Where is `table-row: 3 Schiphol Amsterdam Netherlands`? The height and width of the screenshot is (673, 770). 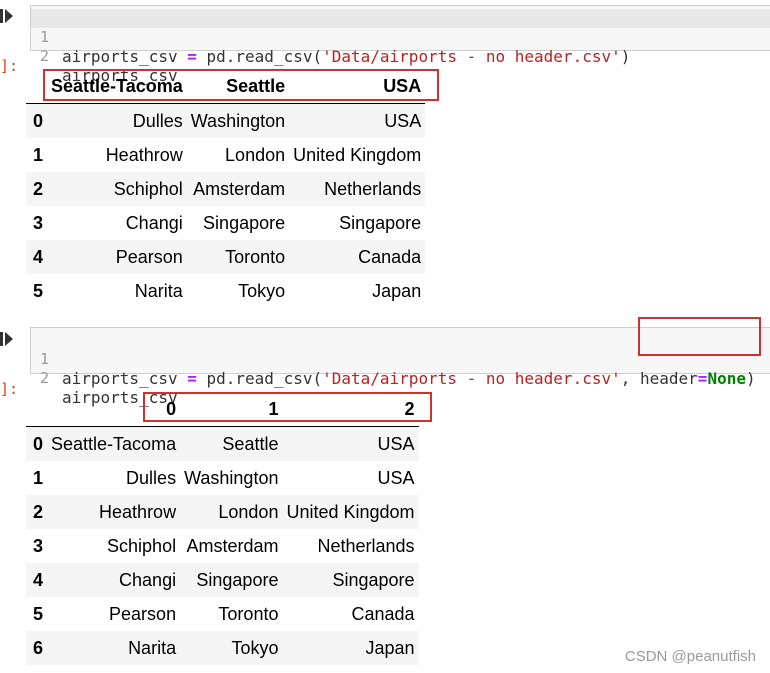 table-row: 3 Schiphol Amsterdam Netherlands is located at coordinates (222, 546).